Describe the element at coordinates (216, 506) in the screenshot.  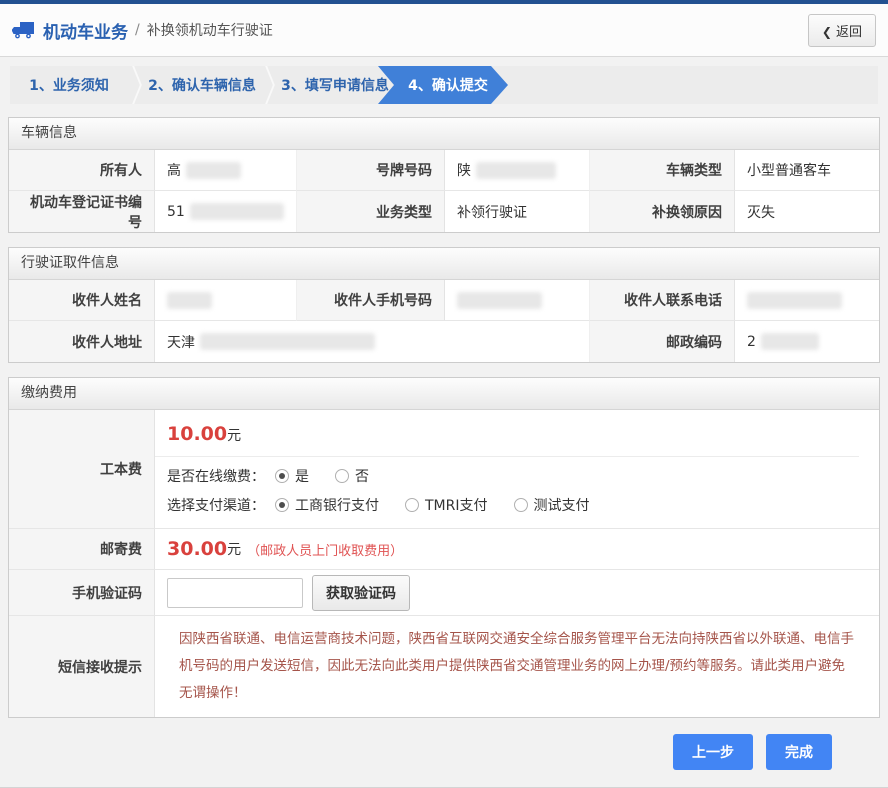
I see `pay-channel-question: 选择支付渠道：` at that location.